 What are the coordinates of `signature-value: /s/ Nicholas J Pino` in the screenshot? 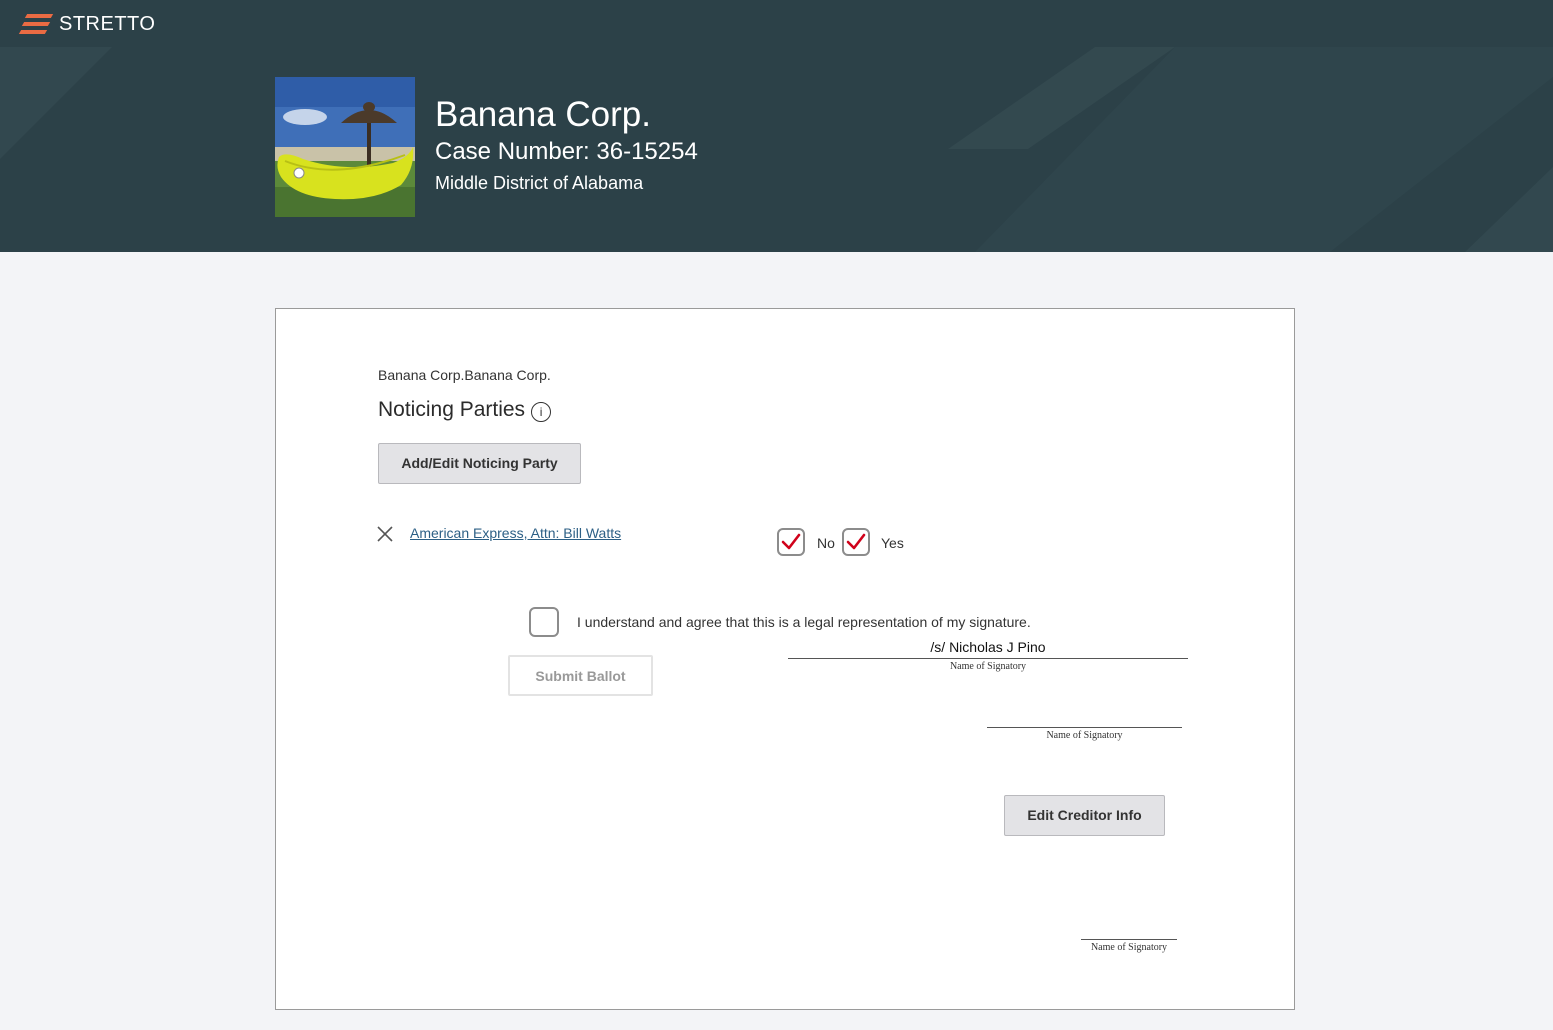 It's located at (988, 647).